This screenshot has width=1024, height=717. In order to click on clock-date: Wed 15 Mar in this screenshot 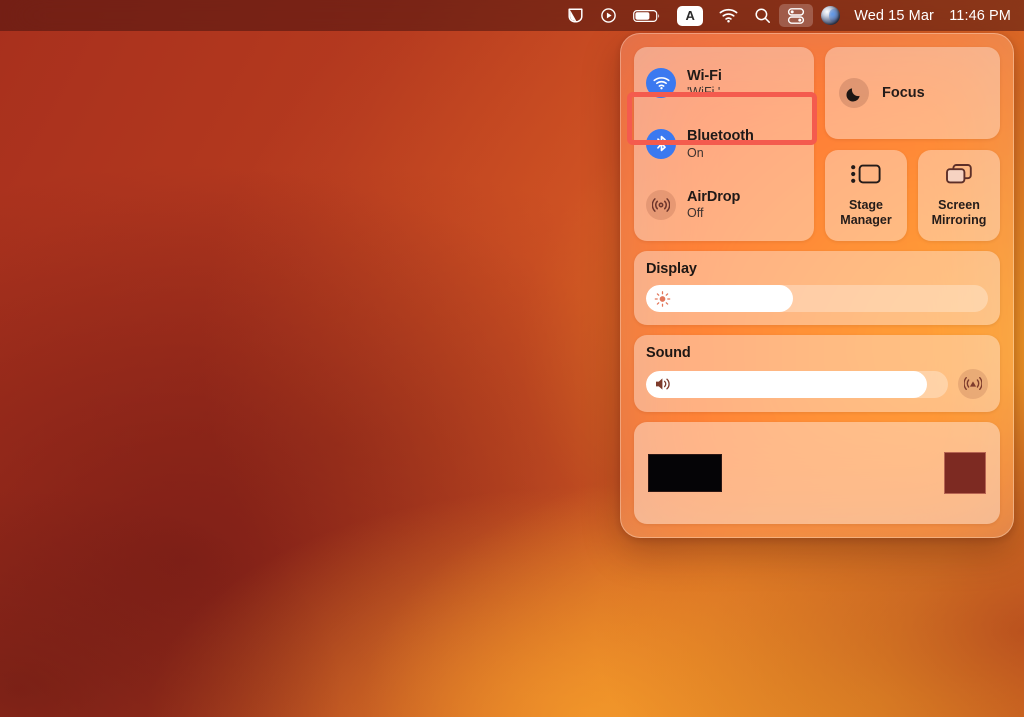, I will do `click(894, 15)`.